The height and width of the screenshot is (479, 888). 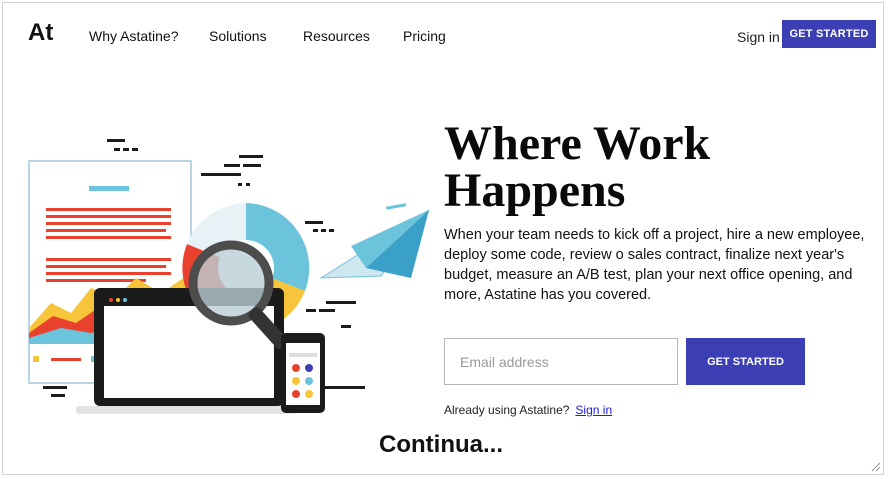 What do you see at coordinates (593, 410) in the screenshot?
I see `hero-sign-in-link: Sign in` at bounding box center [593, 410].